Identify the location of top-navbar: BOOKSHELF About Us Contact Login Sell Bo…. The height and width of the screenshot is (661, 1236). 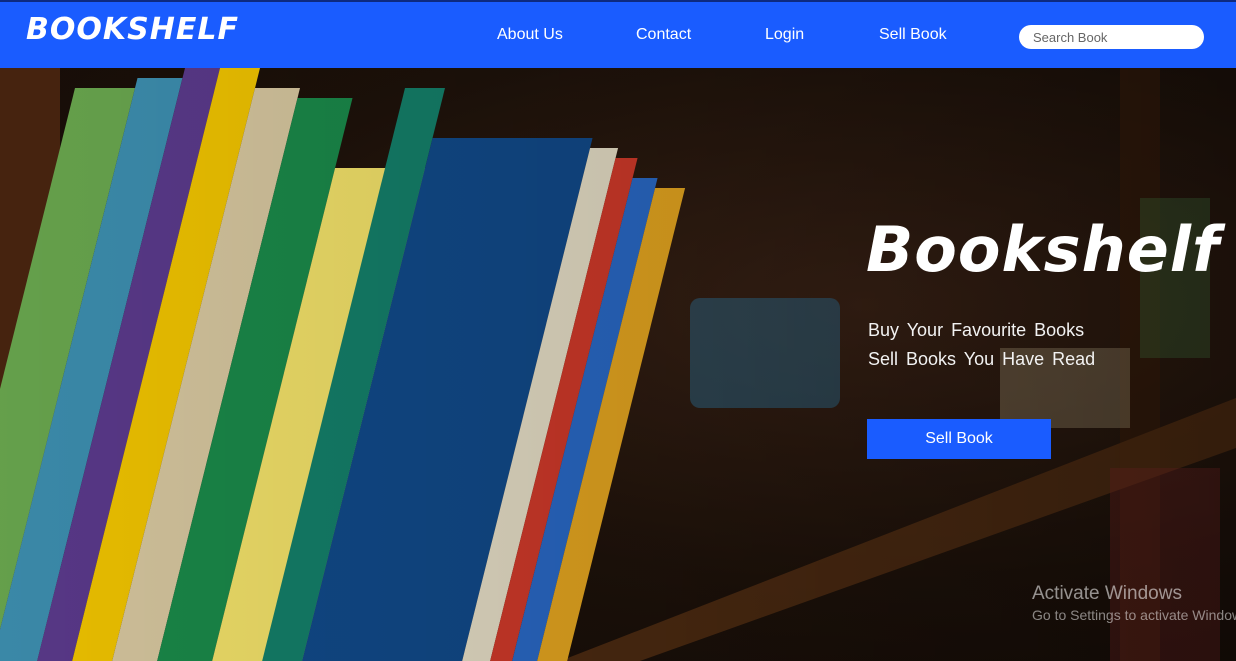
(618, 34).